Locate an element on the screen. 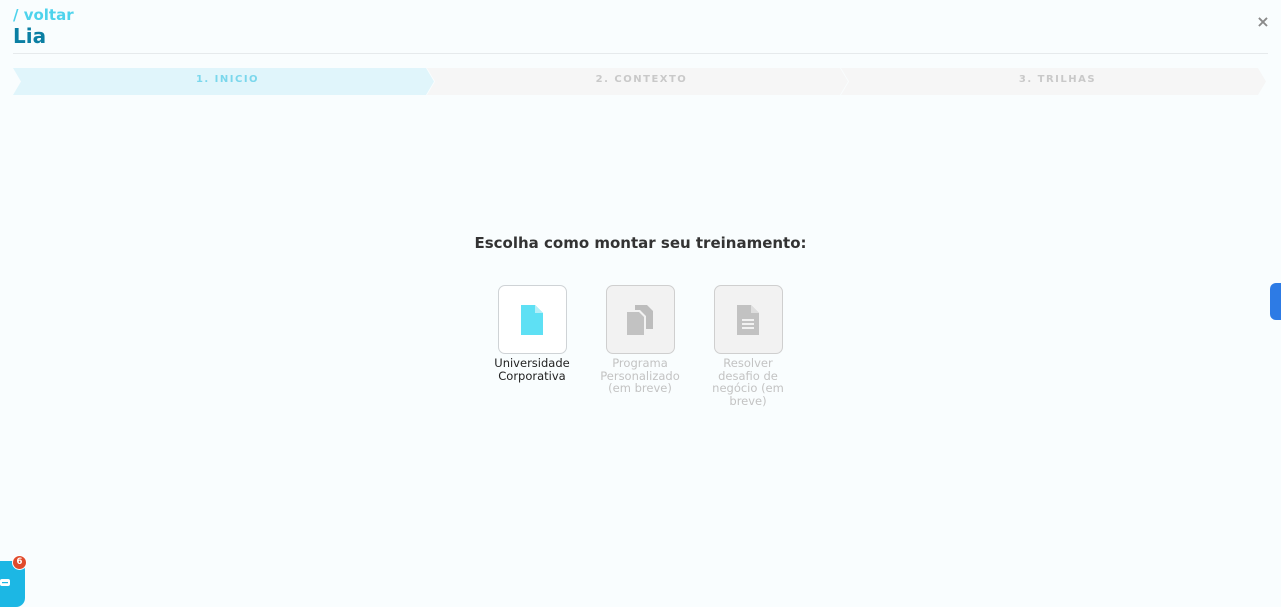 The width and height of the screenshot is (1281, 607). step-2-label: 2. CONTEXTO is located at coordinates (641, 81).